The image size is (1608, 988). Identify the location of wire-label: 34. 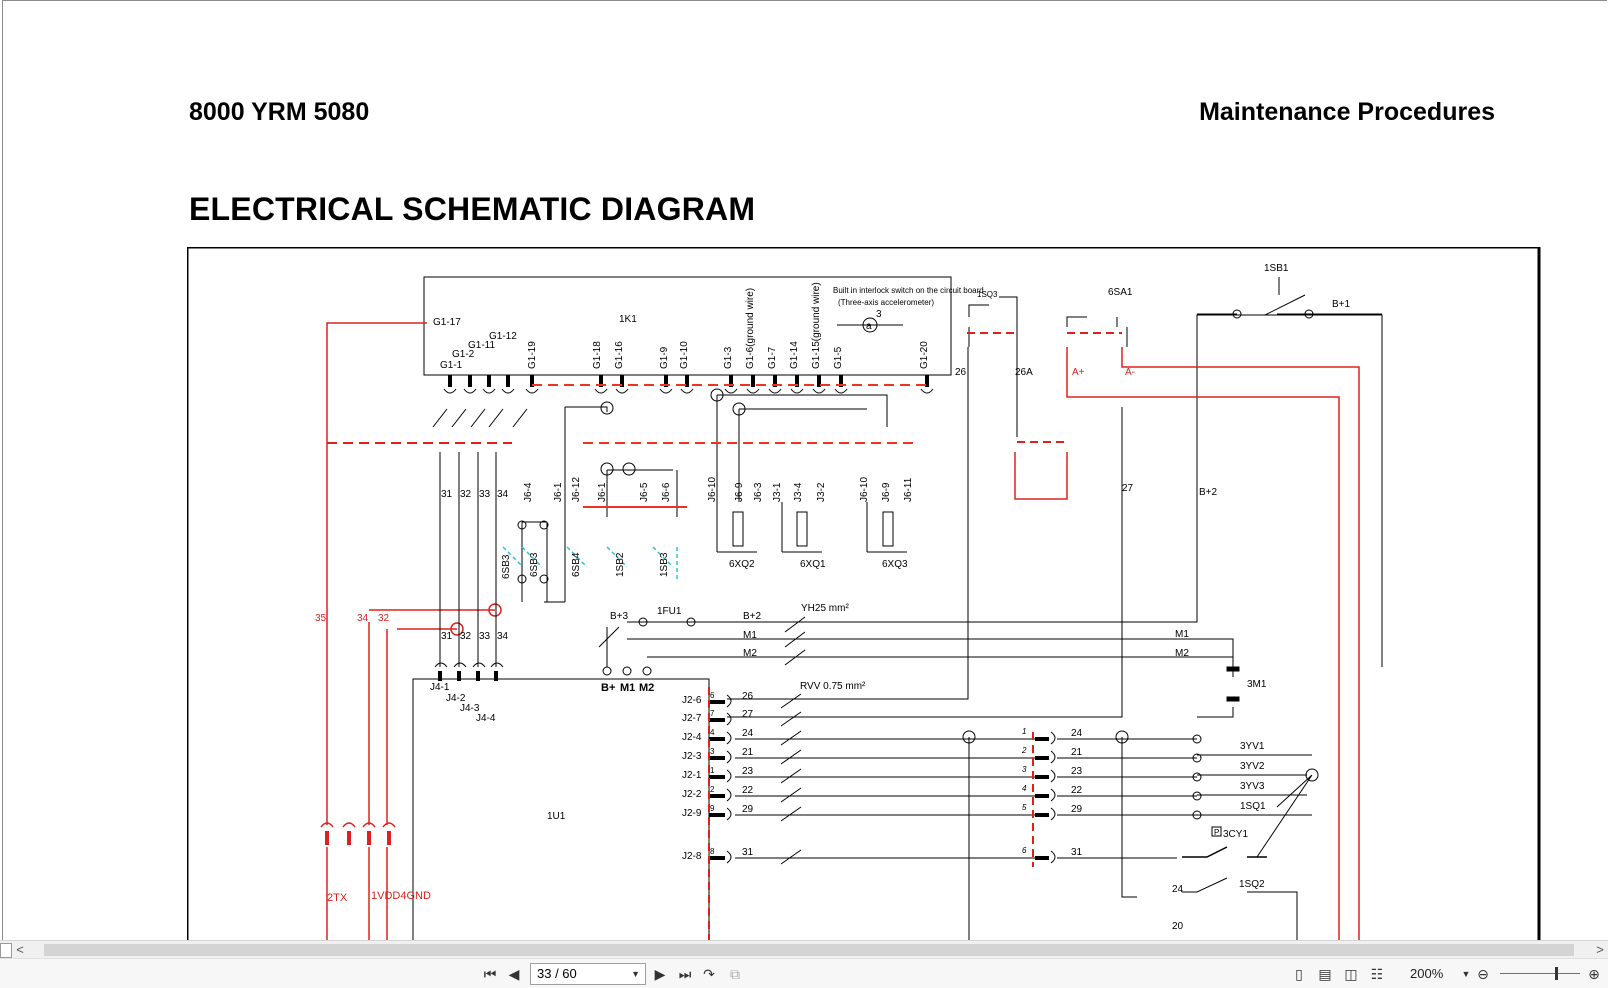
(503, 636).